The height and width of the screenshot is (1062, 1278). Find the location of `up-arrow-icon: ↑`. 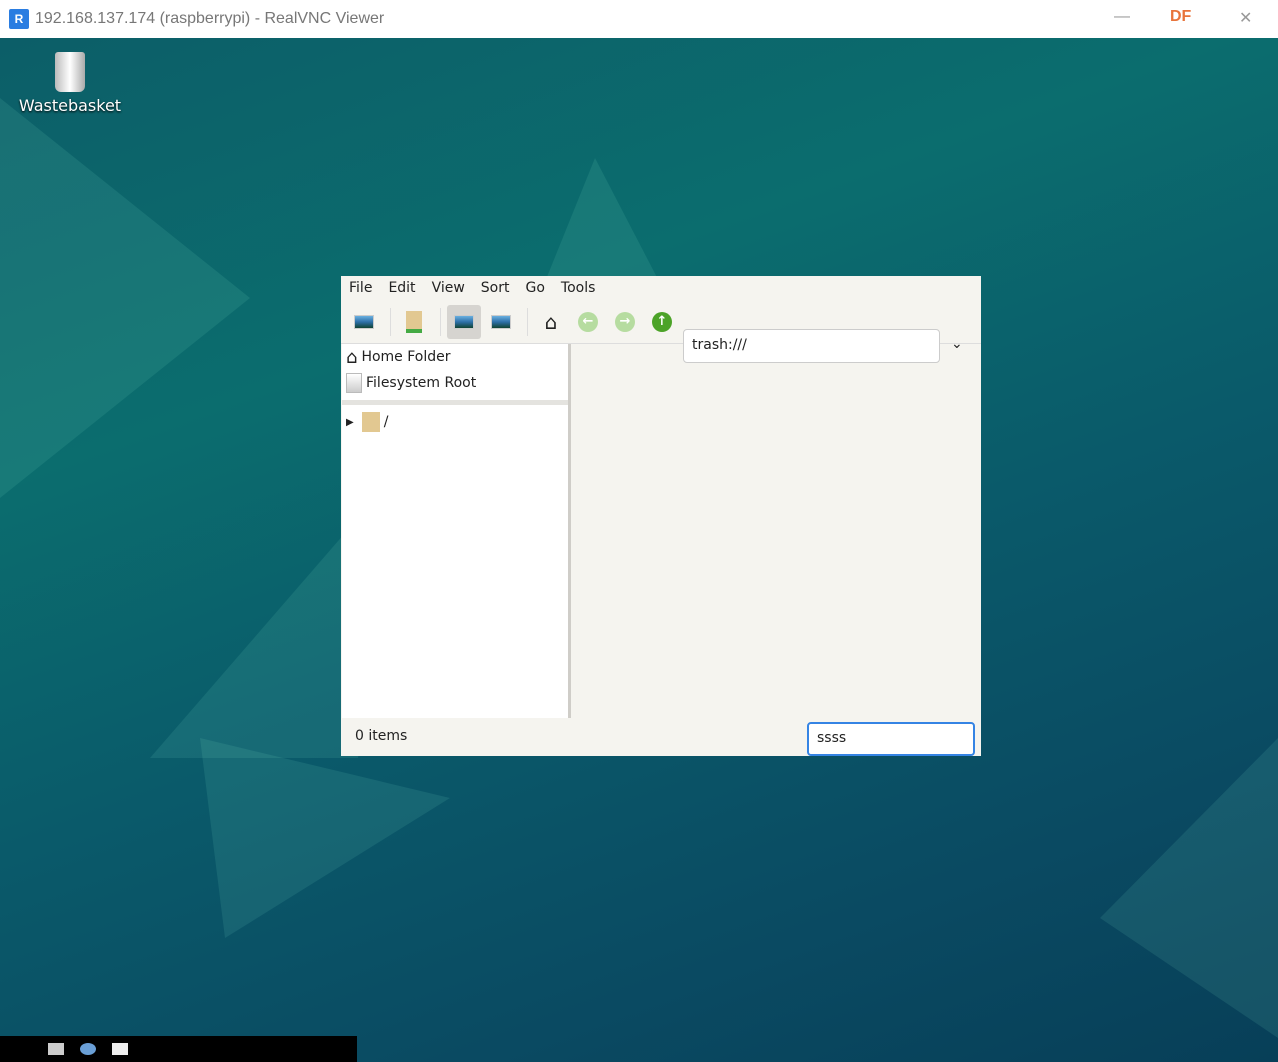

up-arrow-icon: ↑ is located at coordinates (662, 321).